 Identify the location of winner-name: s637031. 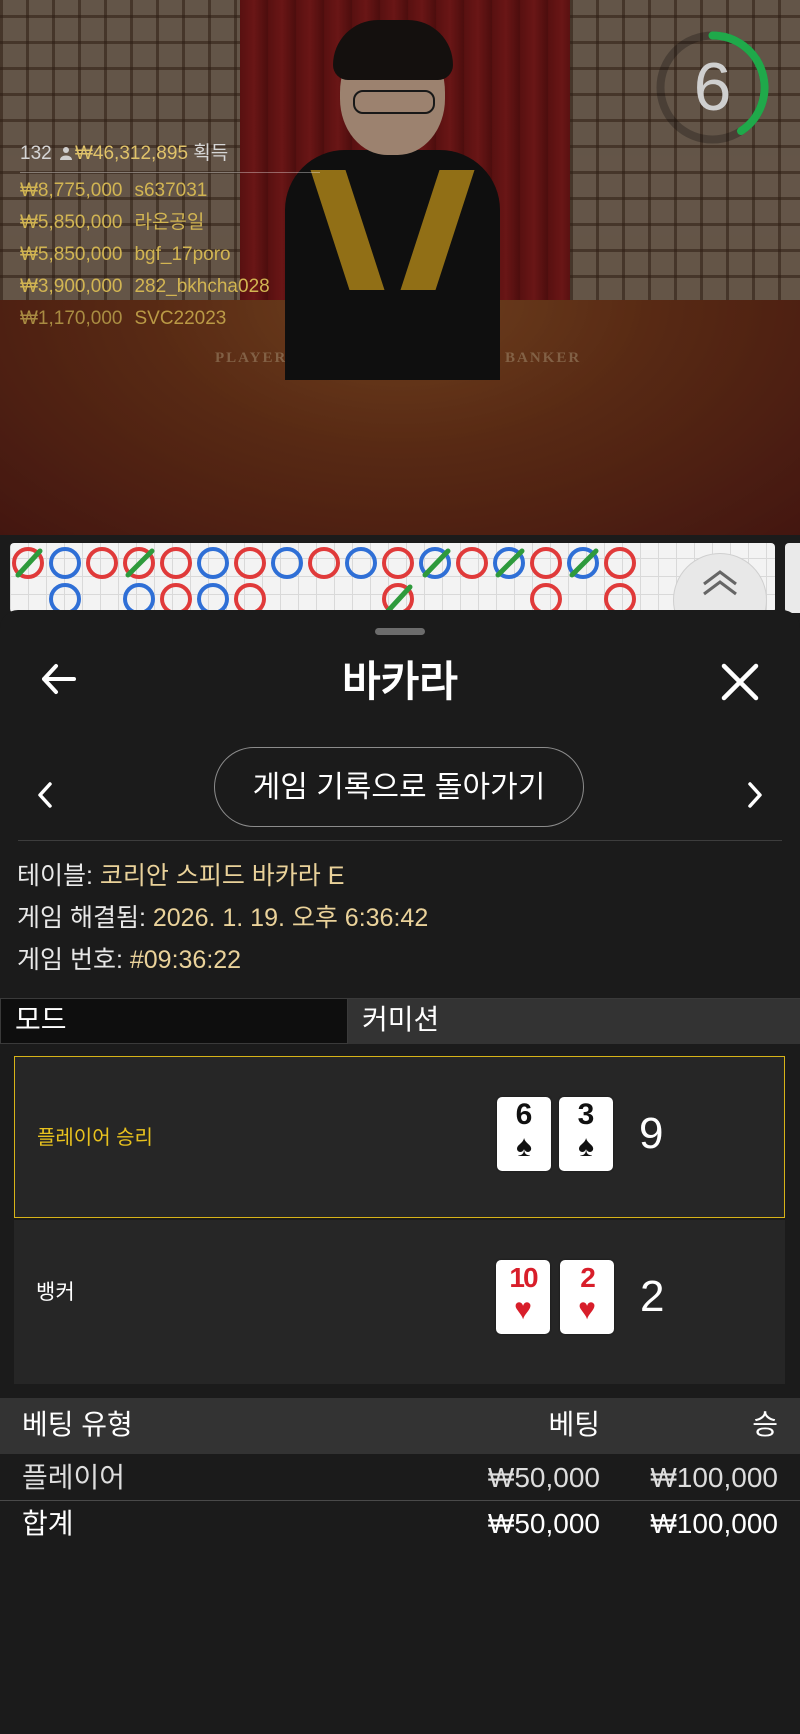
(171, 190).